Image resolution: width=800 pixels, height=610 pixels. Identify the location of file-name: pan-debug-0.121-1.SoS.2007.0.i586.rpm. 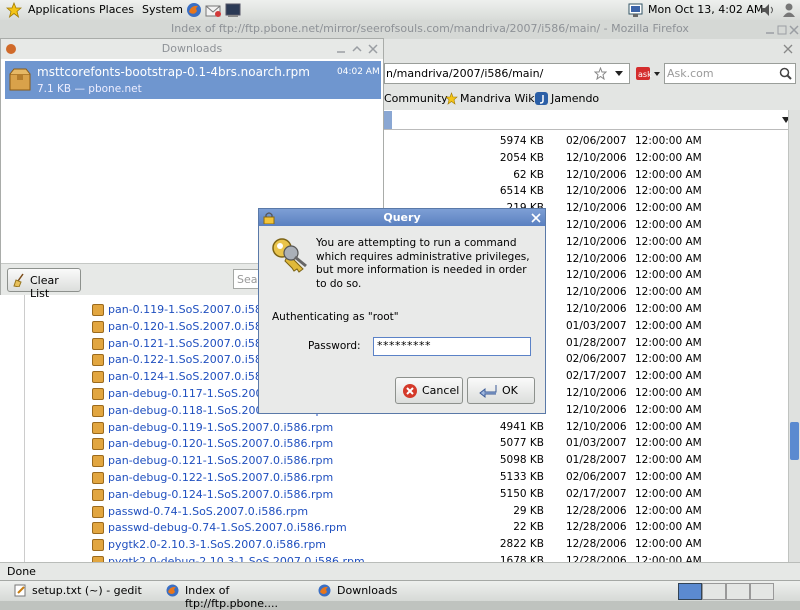
(220, 460).